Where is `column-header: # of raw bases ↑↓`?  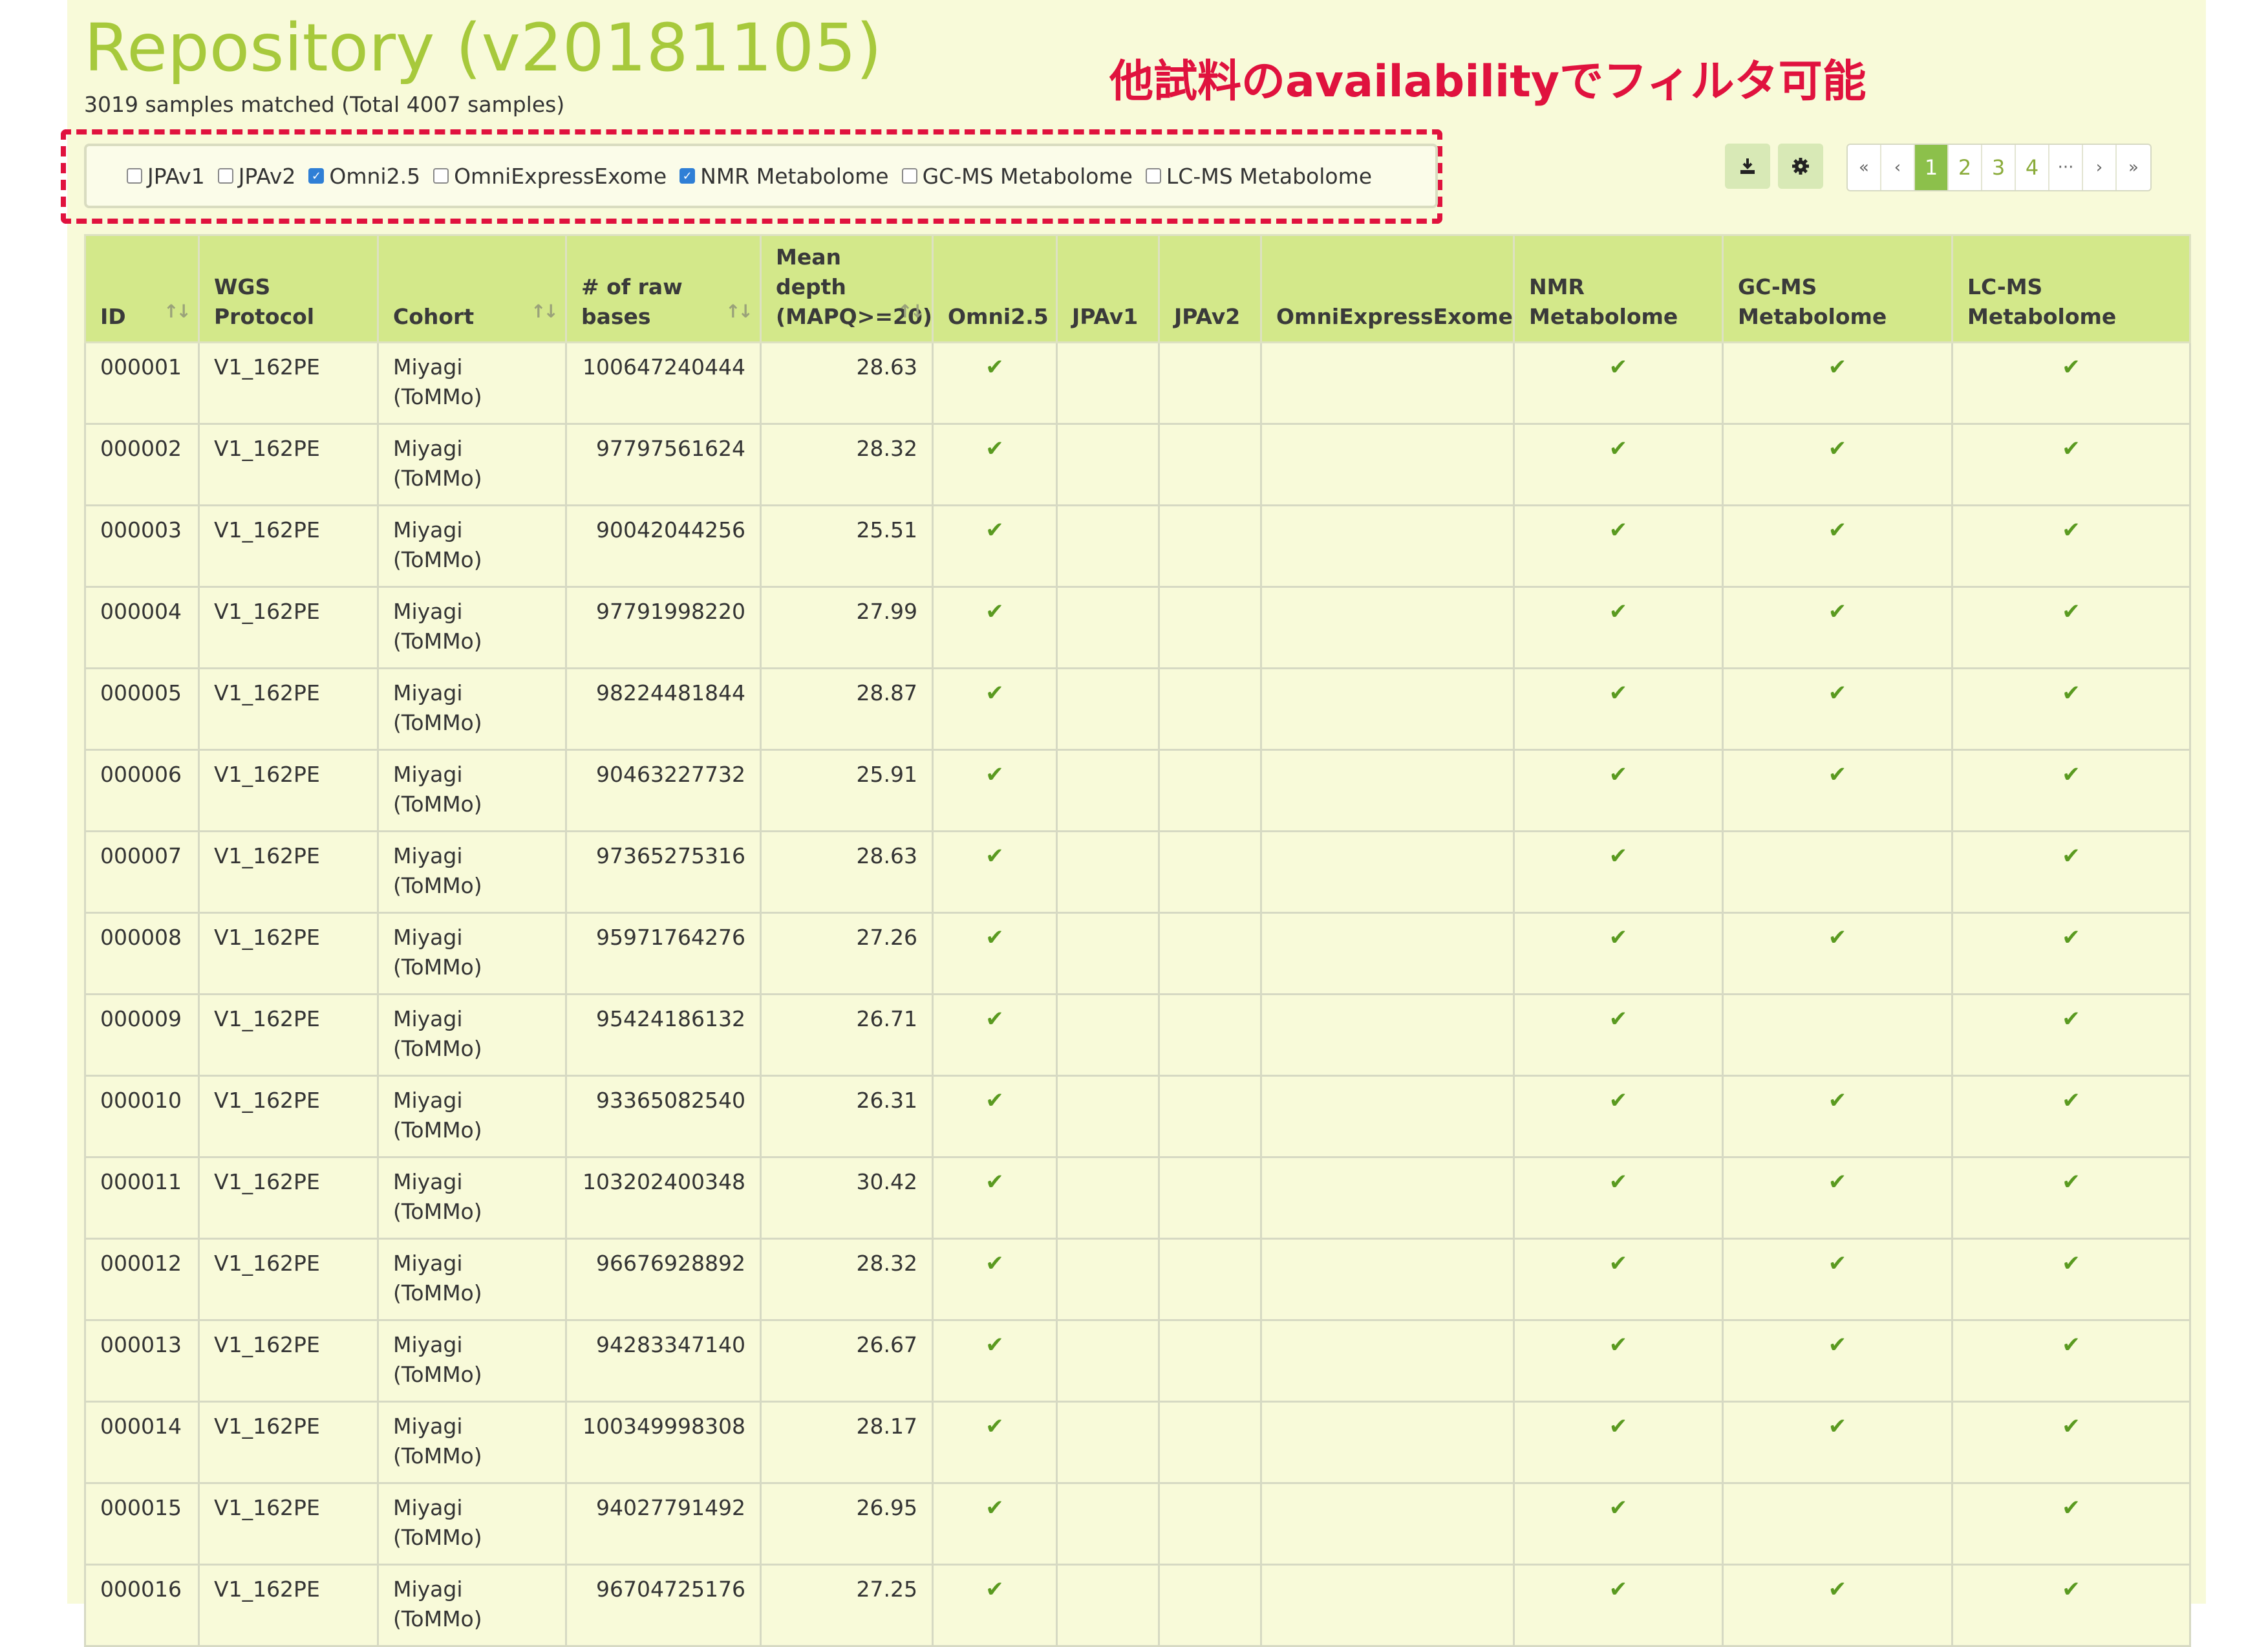
column-header: # of raw bases ↑↓ is located at coordinates (663, 288).